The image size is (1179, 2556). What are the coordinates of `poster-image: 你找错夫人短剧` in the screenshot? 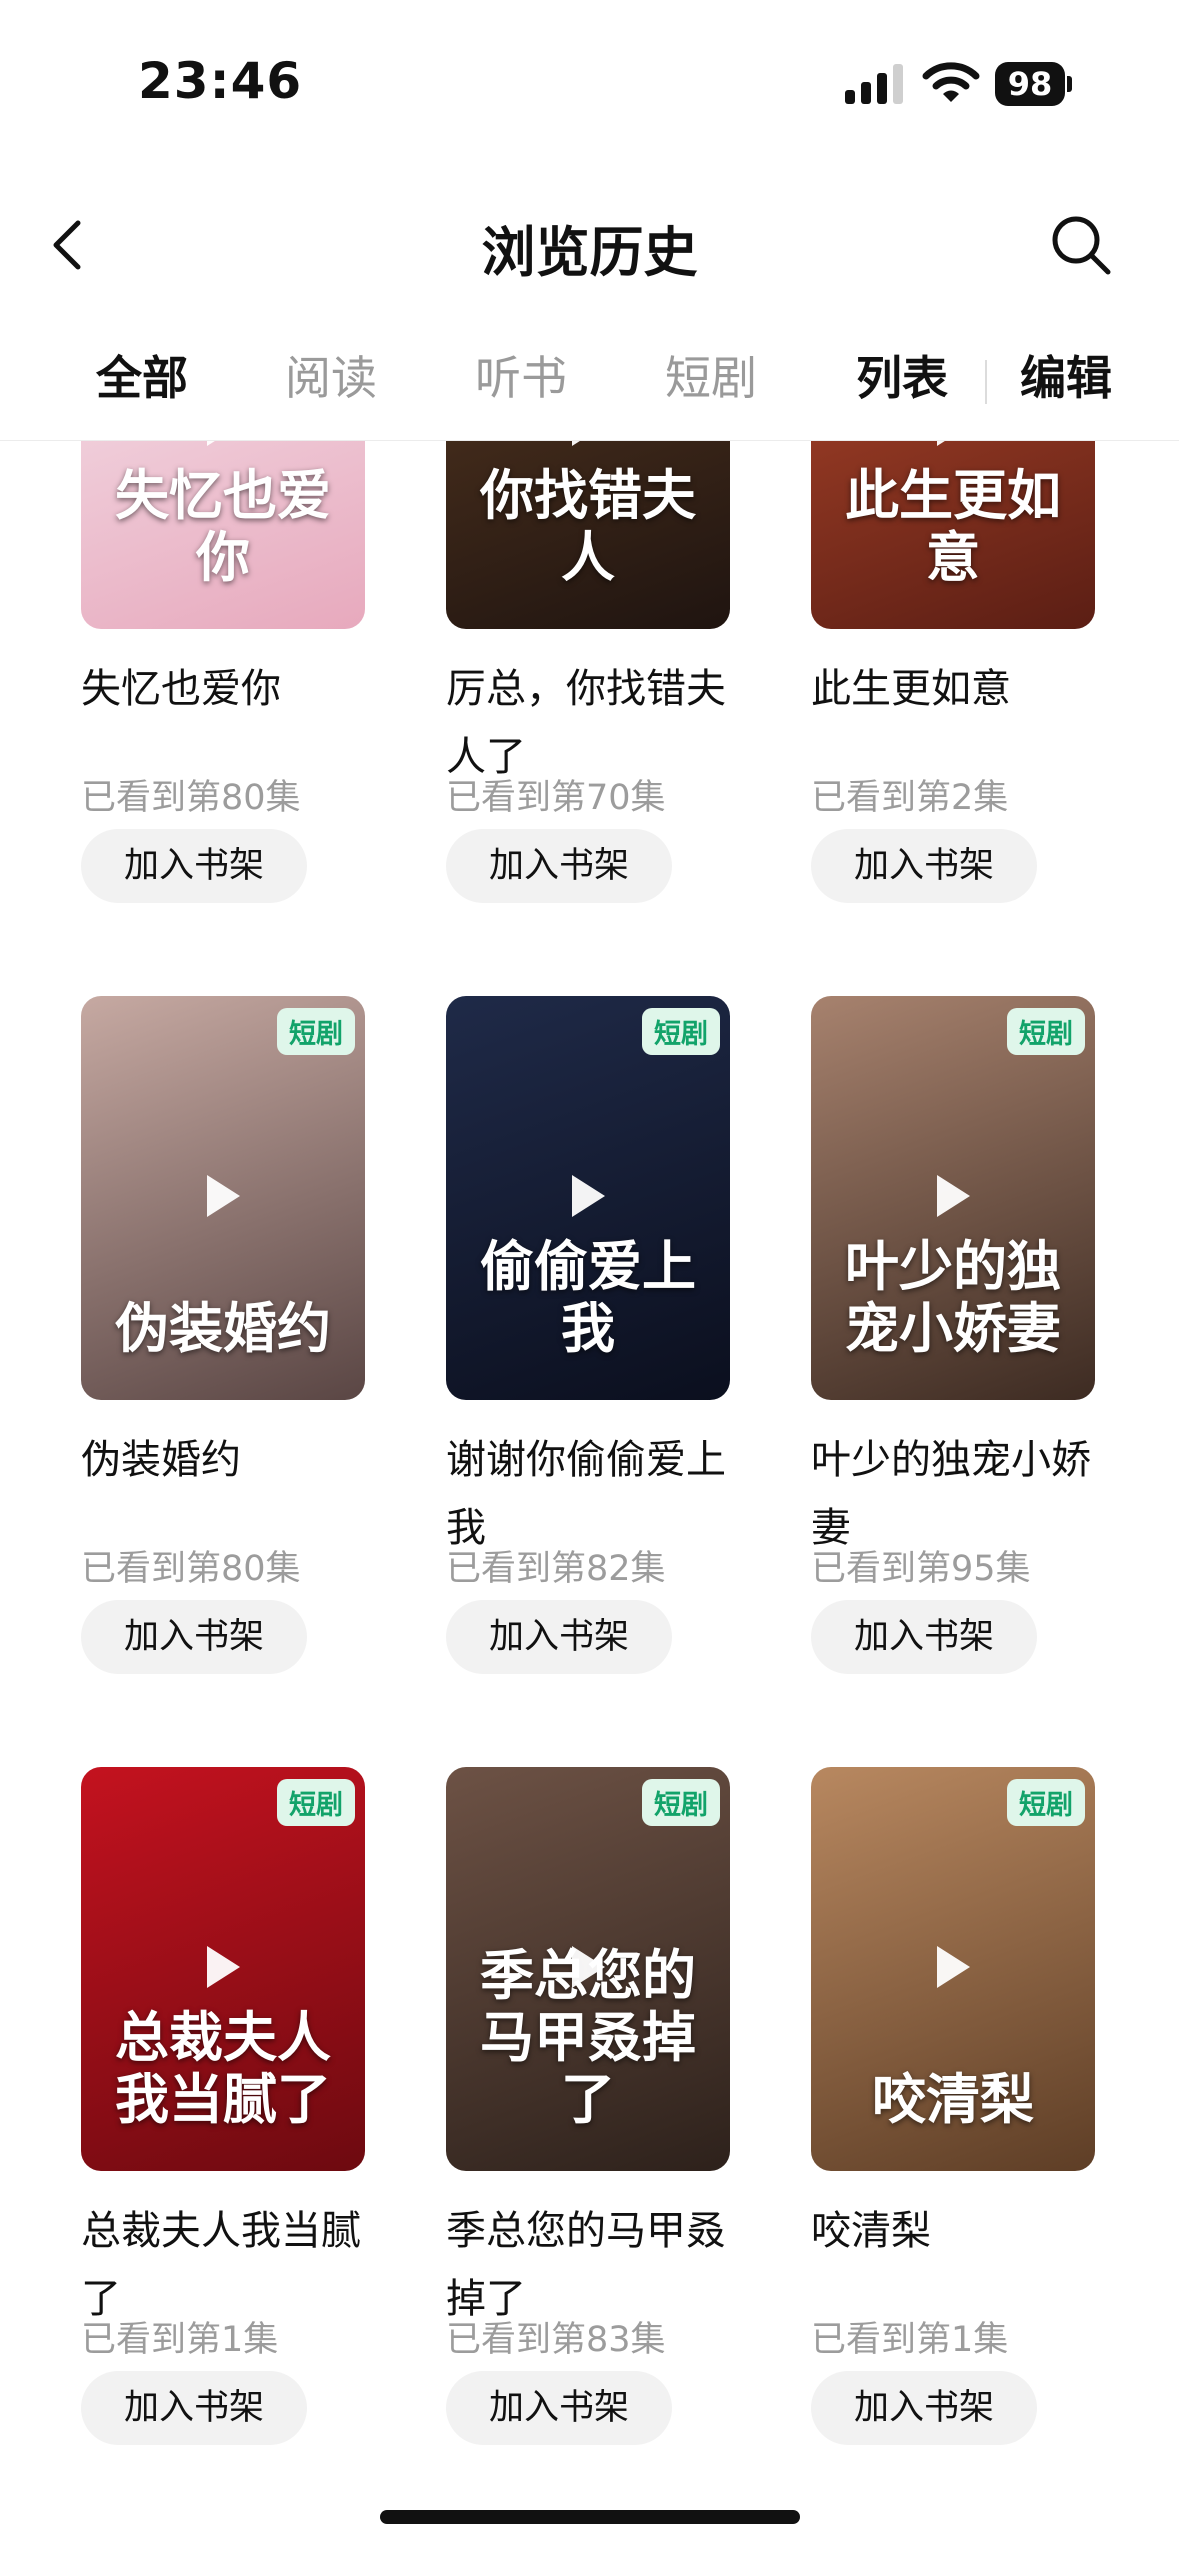 It's located at (588, 535).